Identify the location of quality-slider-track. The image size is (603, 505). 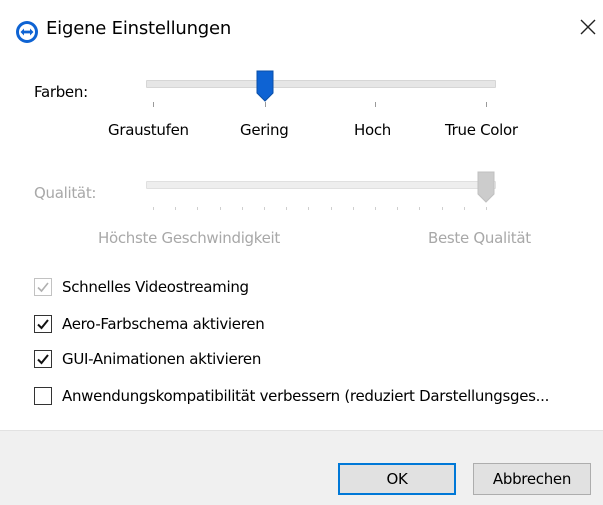
(321, 185).